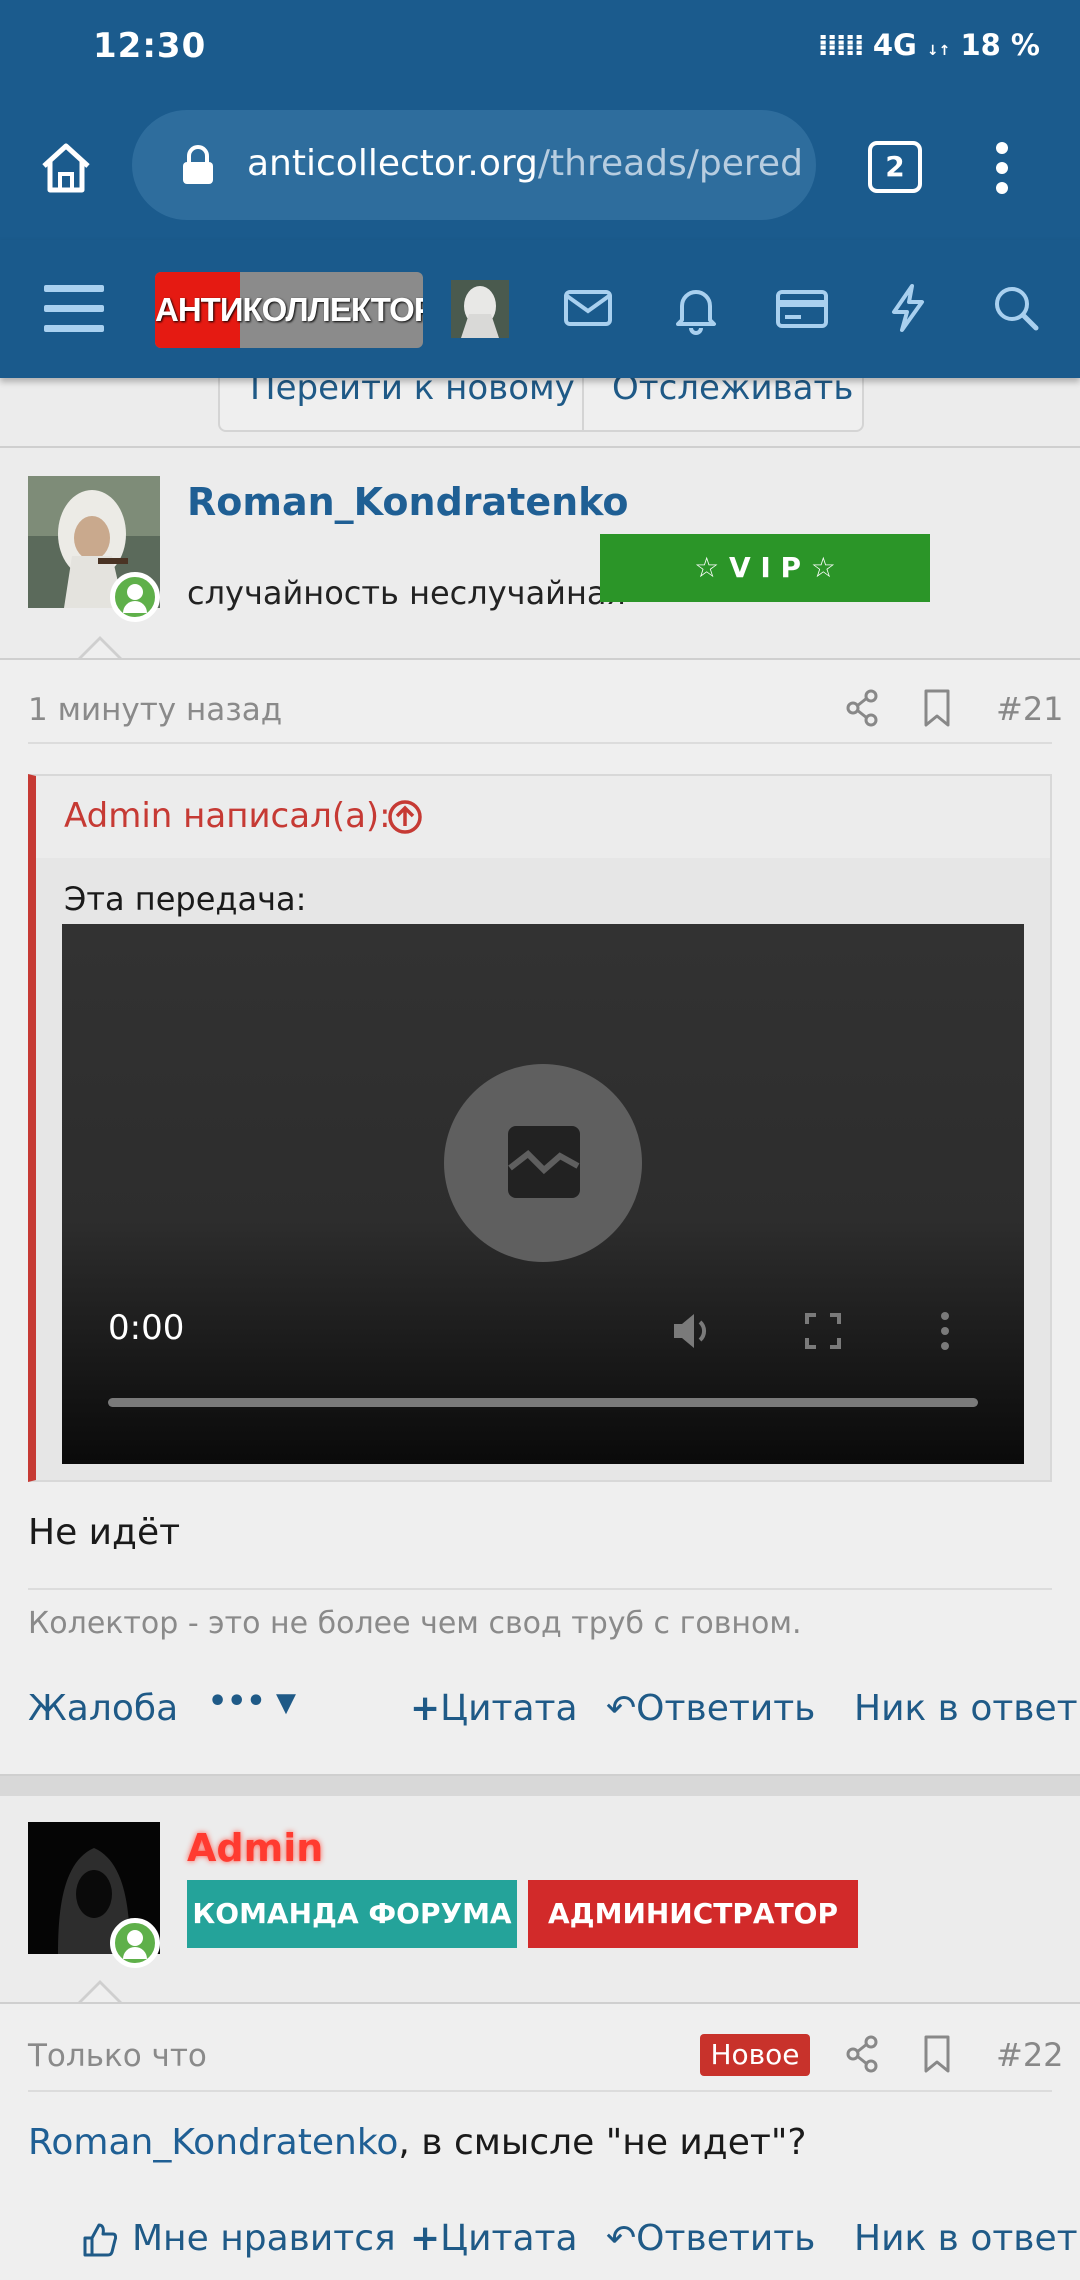 The width and height of the screenshot is (1080, 2280). I want to click on inbox-icon, so click(588, 308).